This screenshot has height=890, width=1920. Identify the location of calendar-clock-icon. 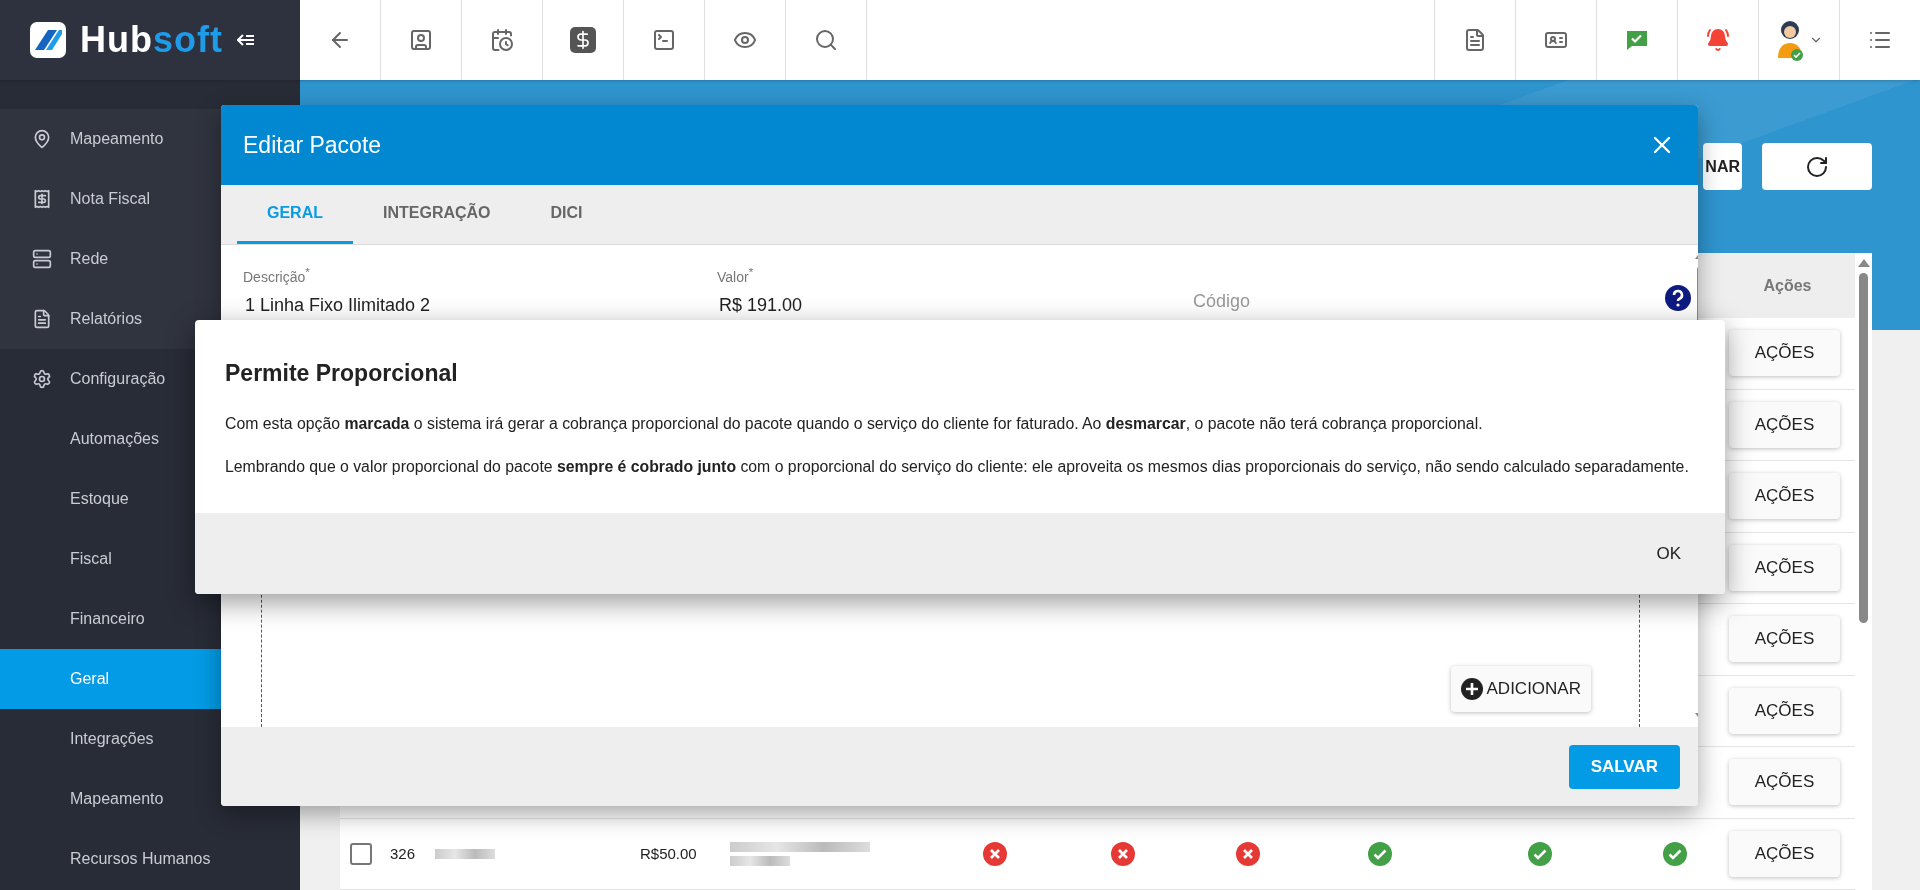
(502, 40).